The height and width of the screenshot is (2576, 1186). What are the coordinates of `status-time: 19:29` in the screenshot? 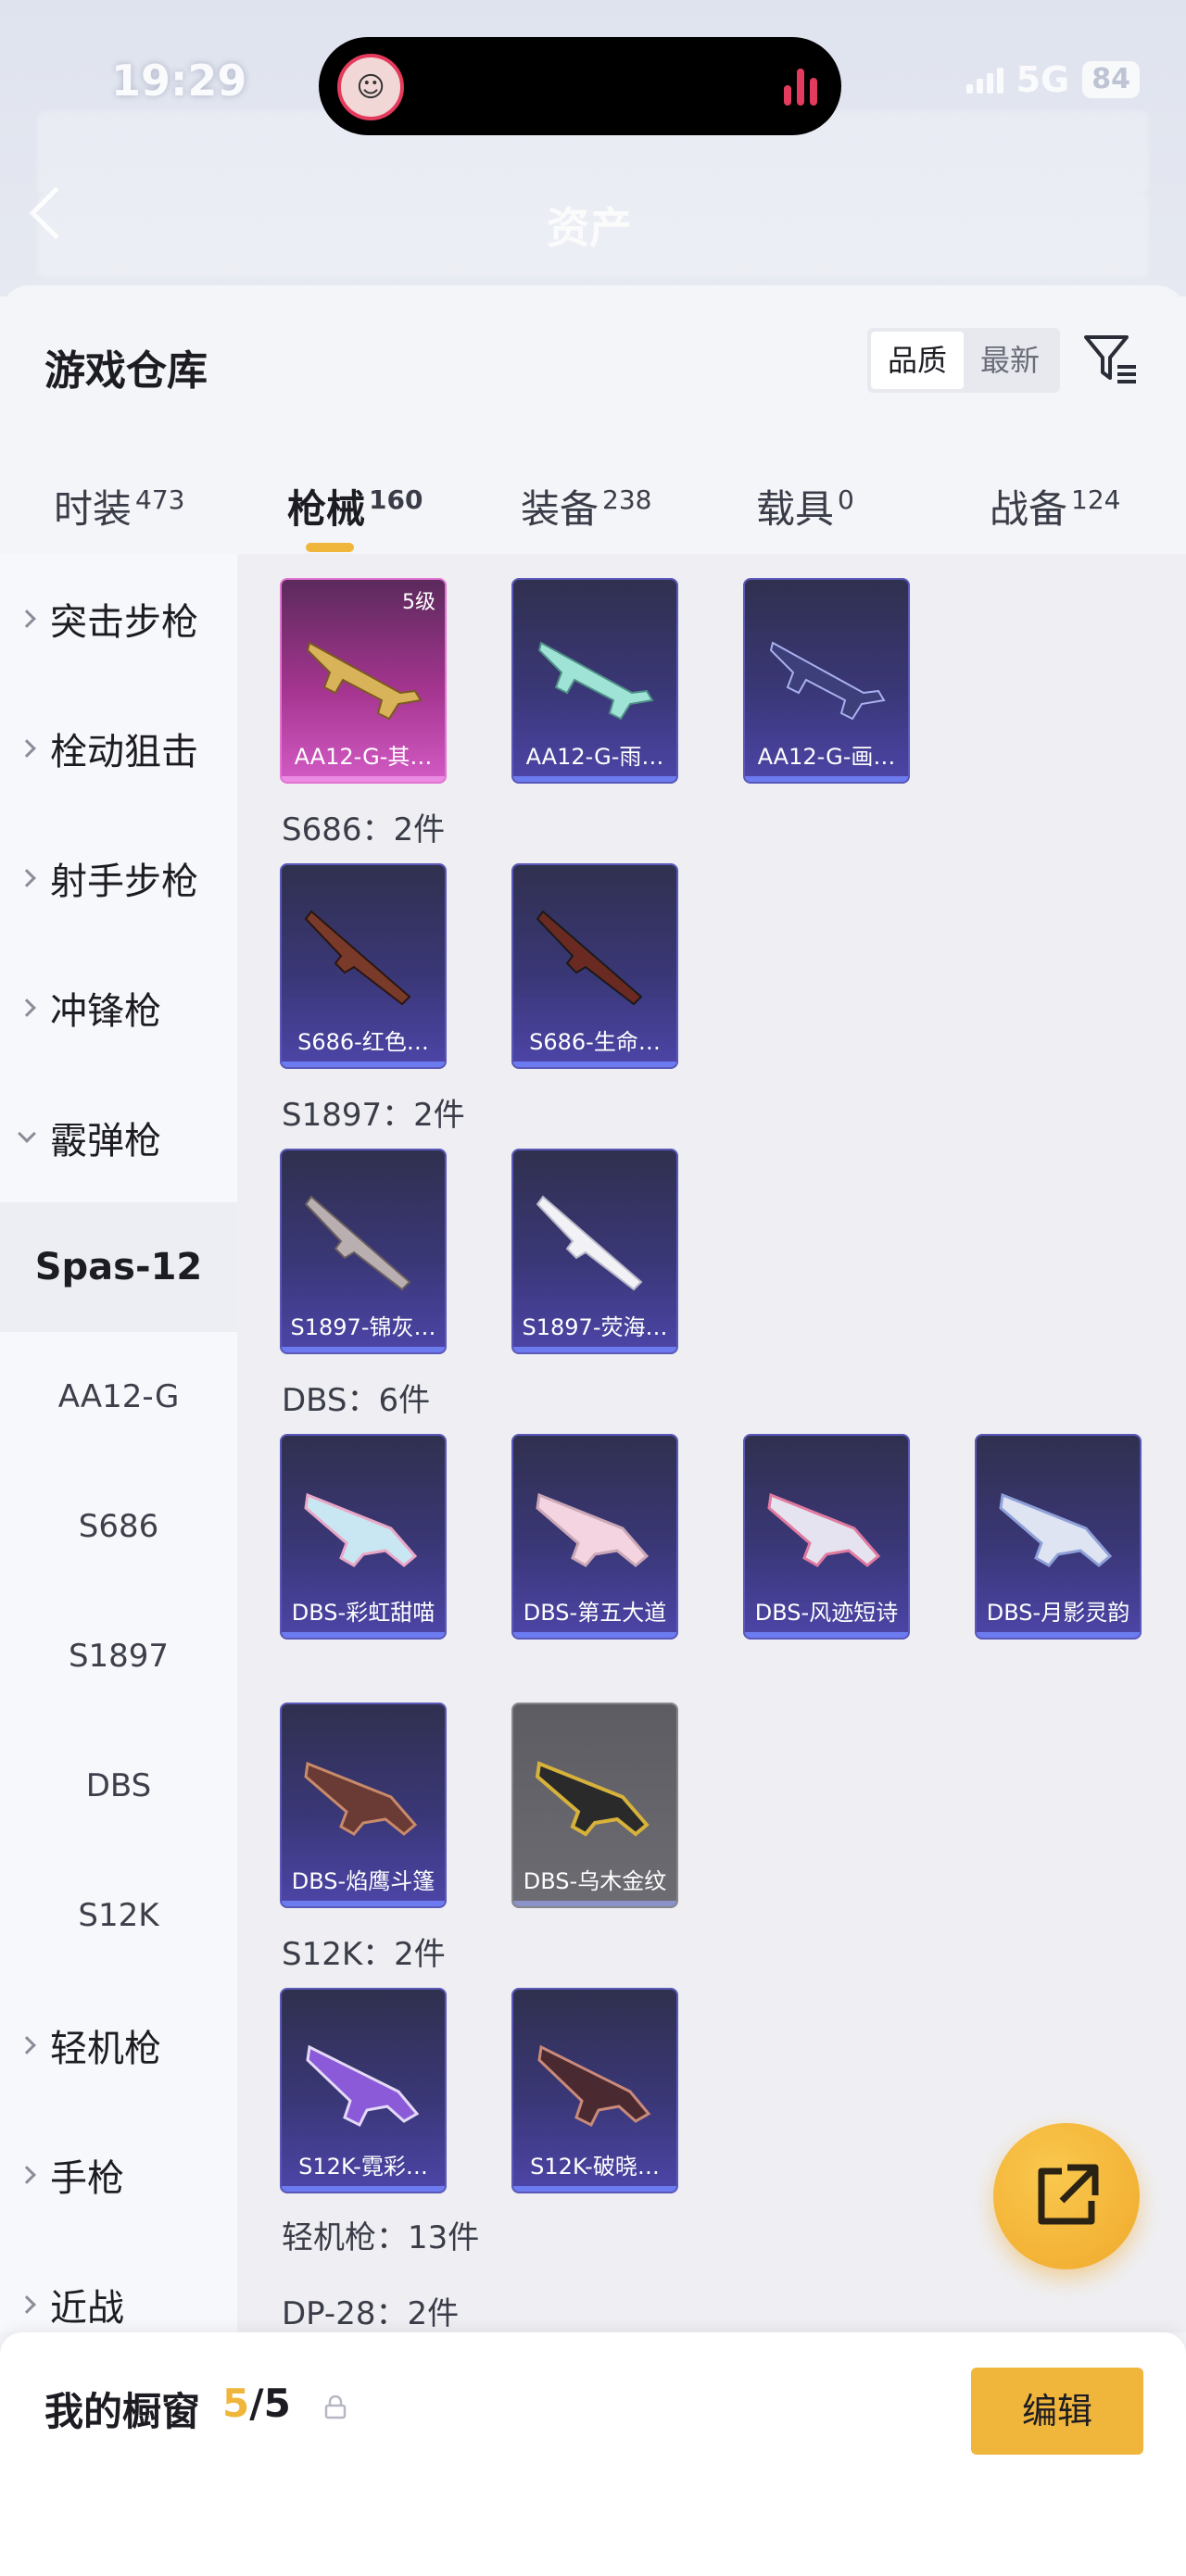 It's located at (179, 81).